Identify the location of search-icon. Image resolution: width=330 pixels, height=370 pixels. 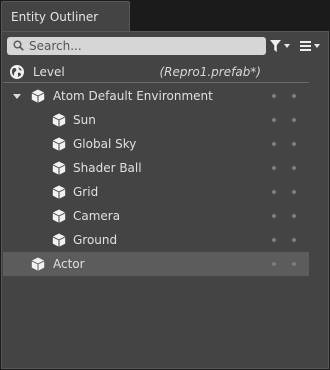
(18, 45).